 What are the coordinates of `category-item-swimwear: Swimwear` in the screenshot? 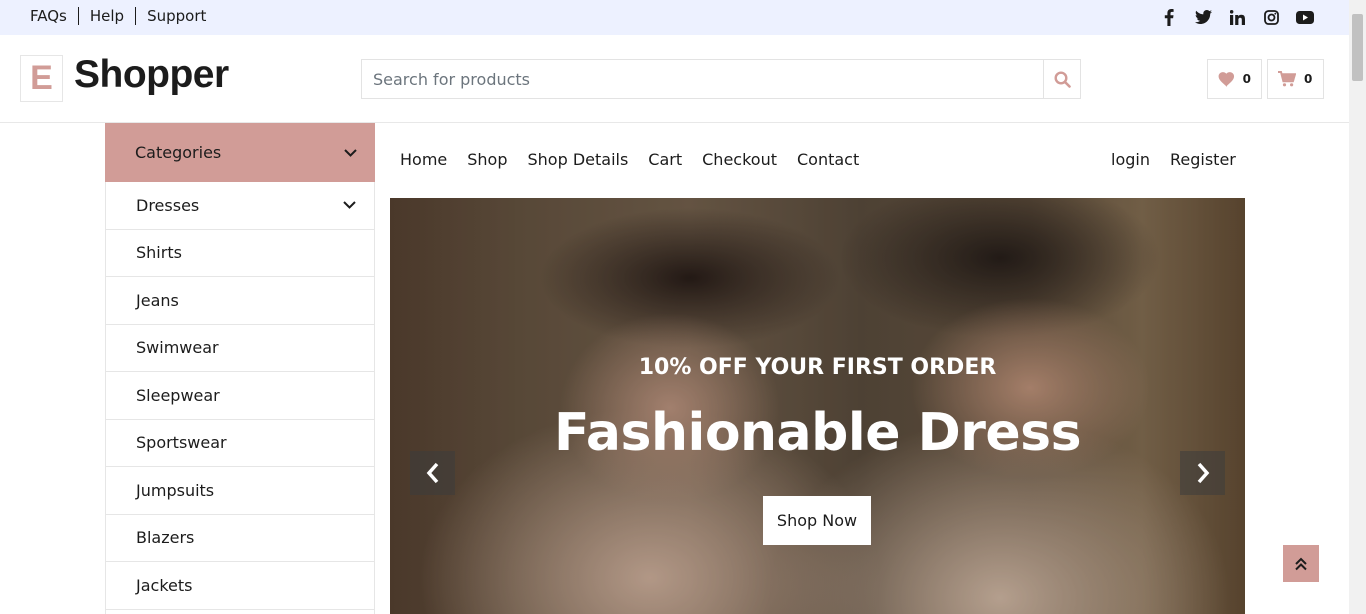 It's located at (240, 348).